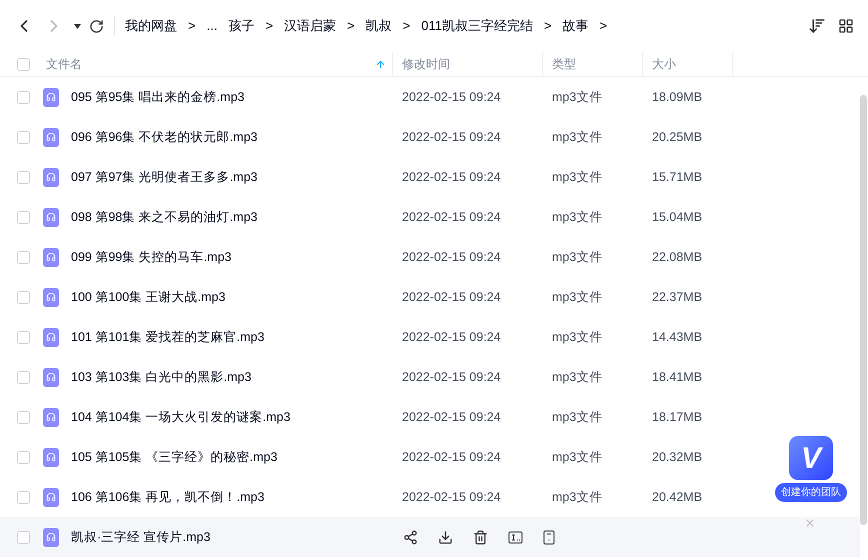 Image resolution: width=868 pixels, height=560 pixels. What do you see at coordinates (811, 458) in the screenshot?
I see `logo-letter: V` at bounding box center [811, 458].